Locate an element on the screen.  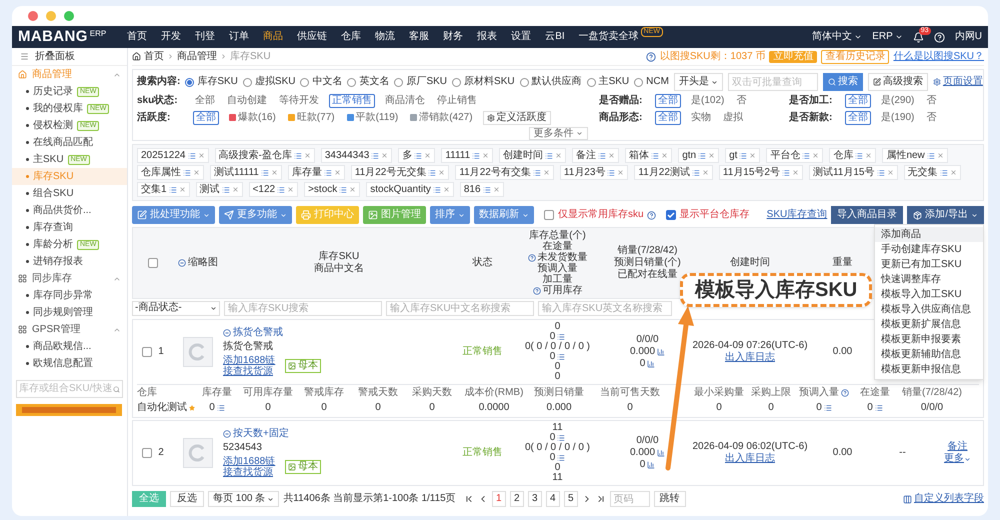
nav-tab: 物流 is located at coordinates (385, 37).